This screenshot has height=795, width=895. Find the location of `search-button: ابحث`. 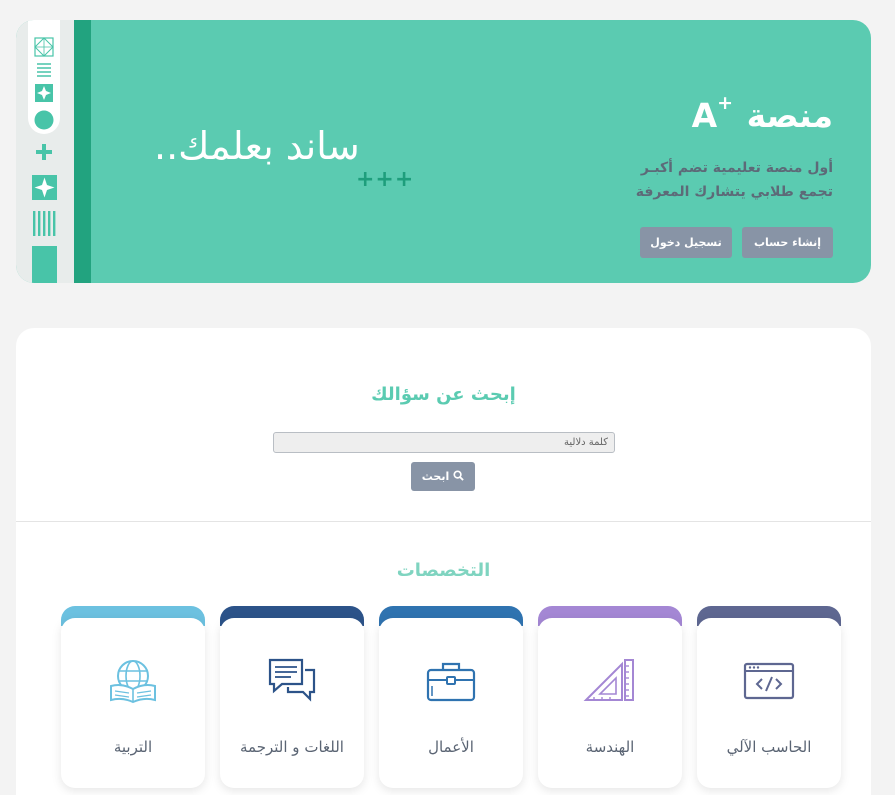

search-button: ابحث is located at coordinates (443, 476).